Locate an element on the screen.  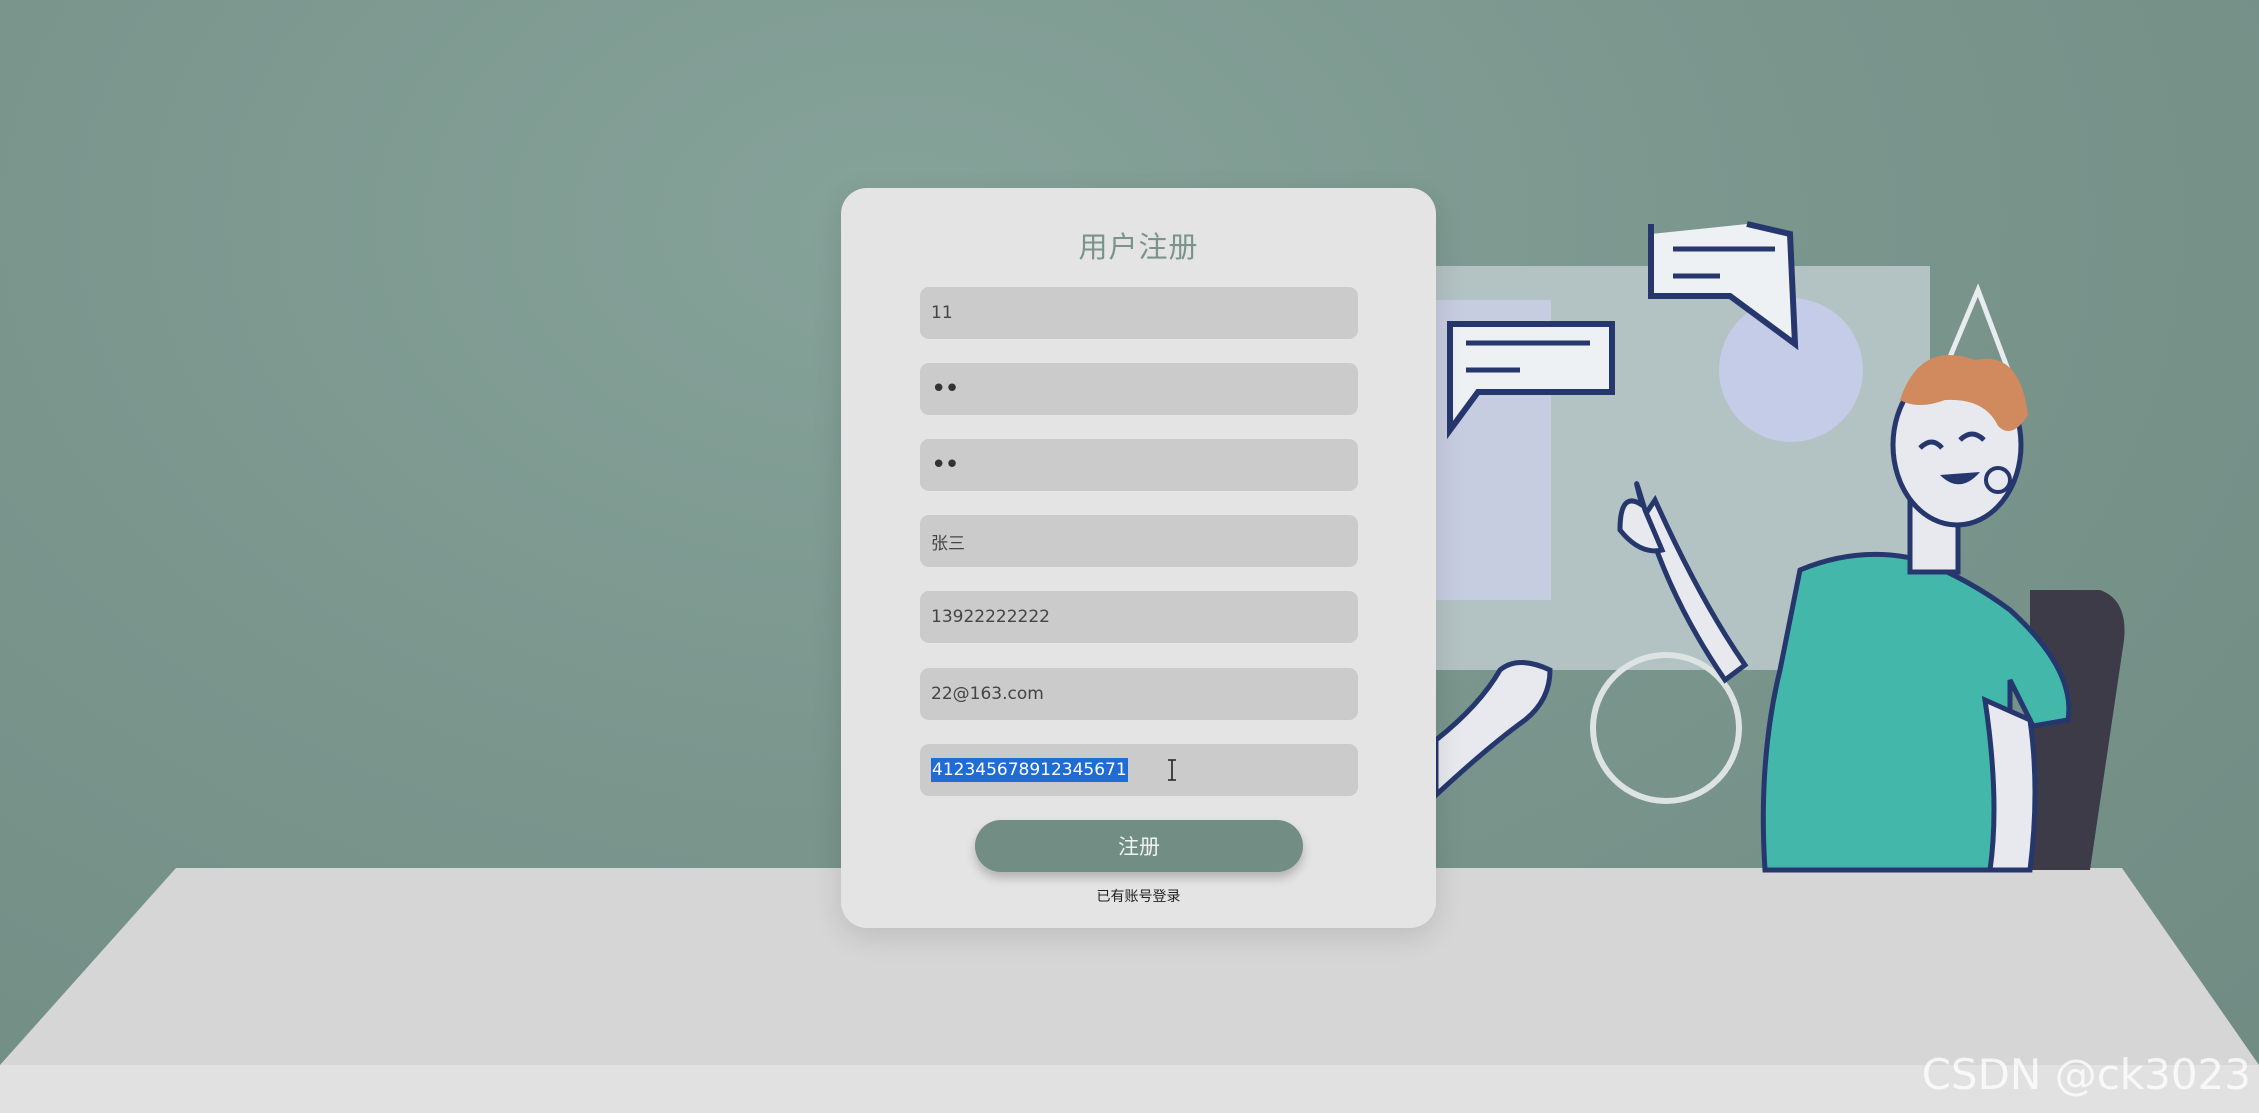
phone-input: 13922222222 is located at coordinates (1139, 617).